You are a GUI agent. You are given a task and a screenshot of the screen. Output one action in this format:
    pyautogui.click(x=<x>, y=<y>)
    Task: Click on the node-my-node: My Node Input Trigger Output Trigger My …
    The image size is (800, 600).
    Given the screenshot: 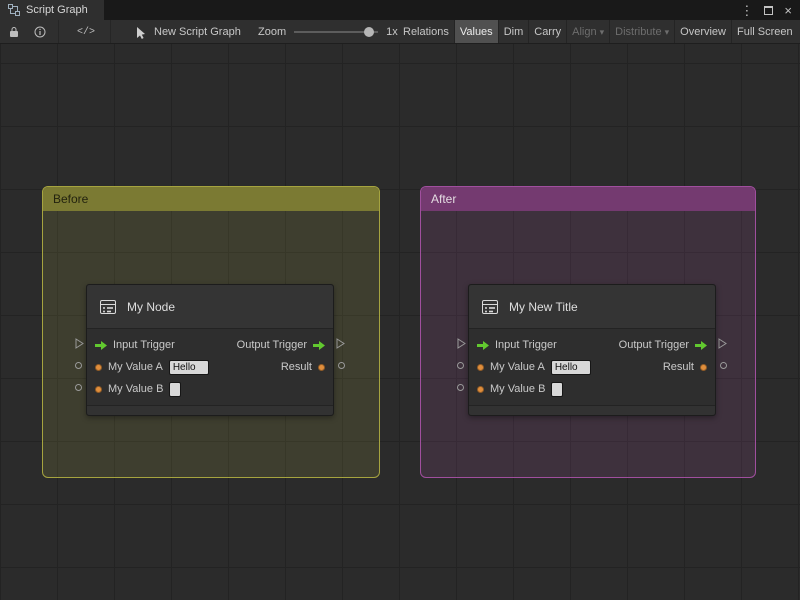 What is the action you would take?
    pyautogui.click(x=210, y=350)
    